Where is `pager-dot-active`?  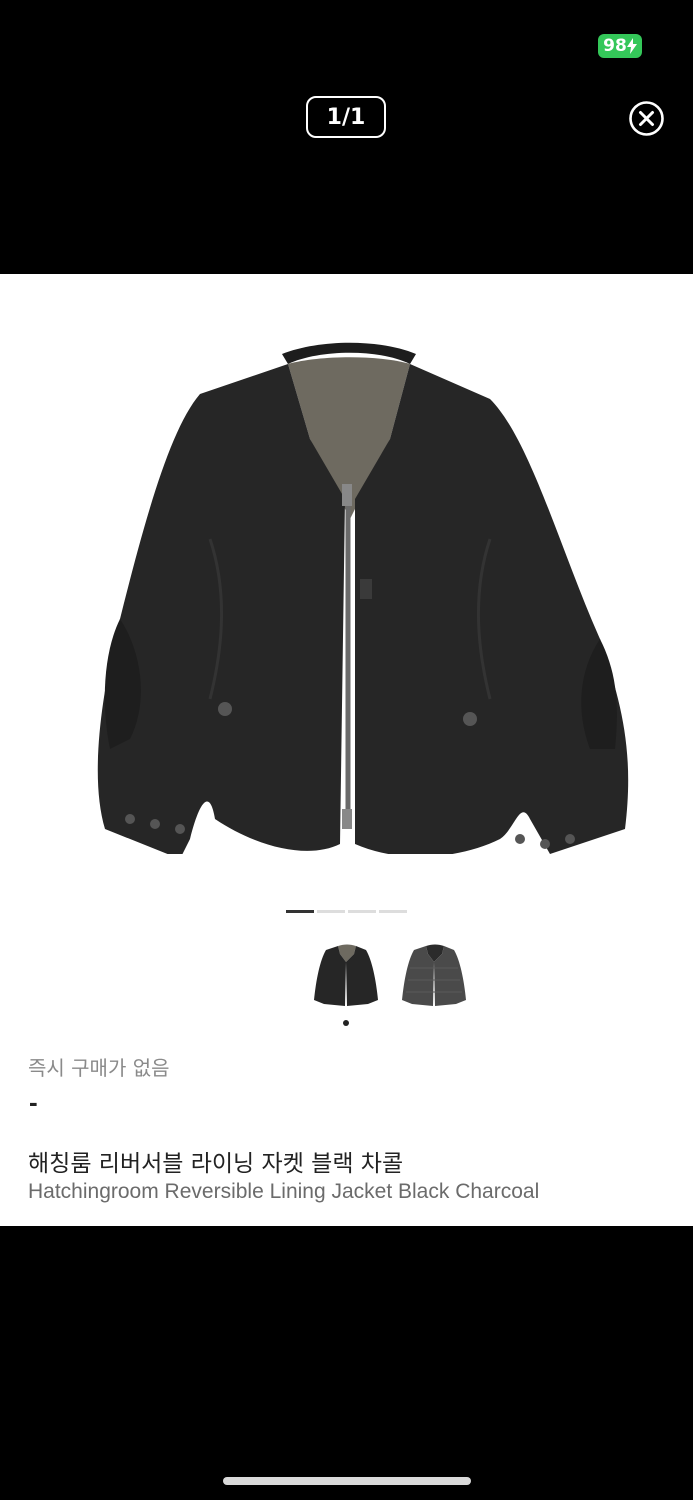 pager-dot-active is located at coordinates (300, 911).